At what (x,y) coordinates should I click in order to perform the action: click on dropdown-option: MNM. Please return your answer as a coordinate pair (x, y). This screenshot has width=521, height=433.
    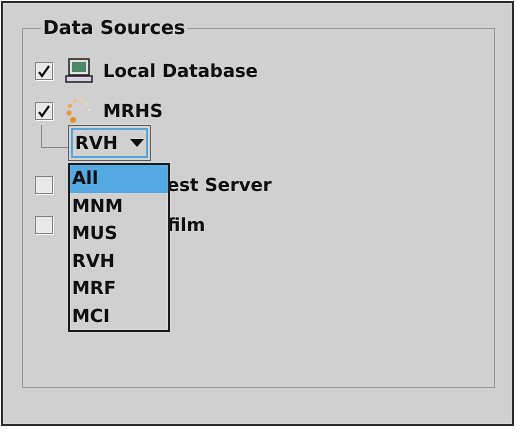
    Looking at the image, I should click on (119, 206).